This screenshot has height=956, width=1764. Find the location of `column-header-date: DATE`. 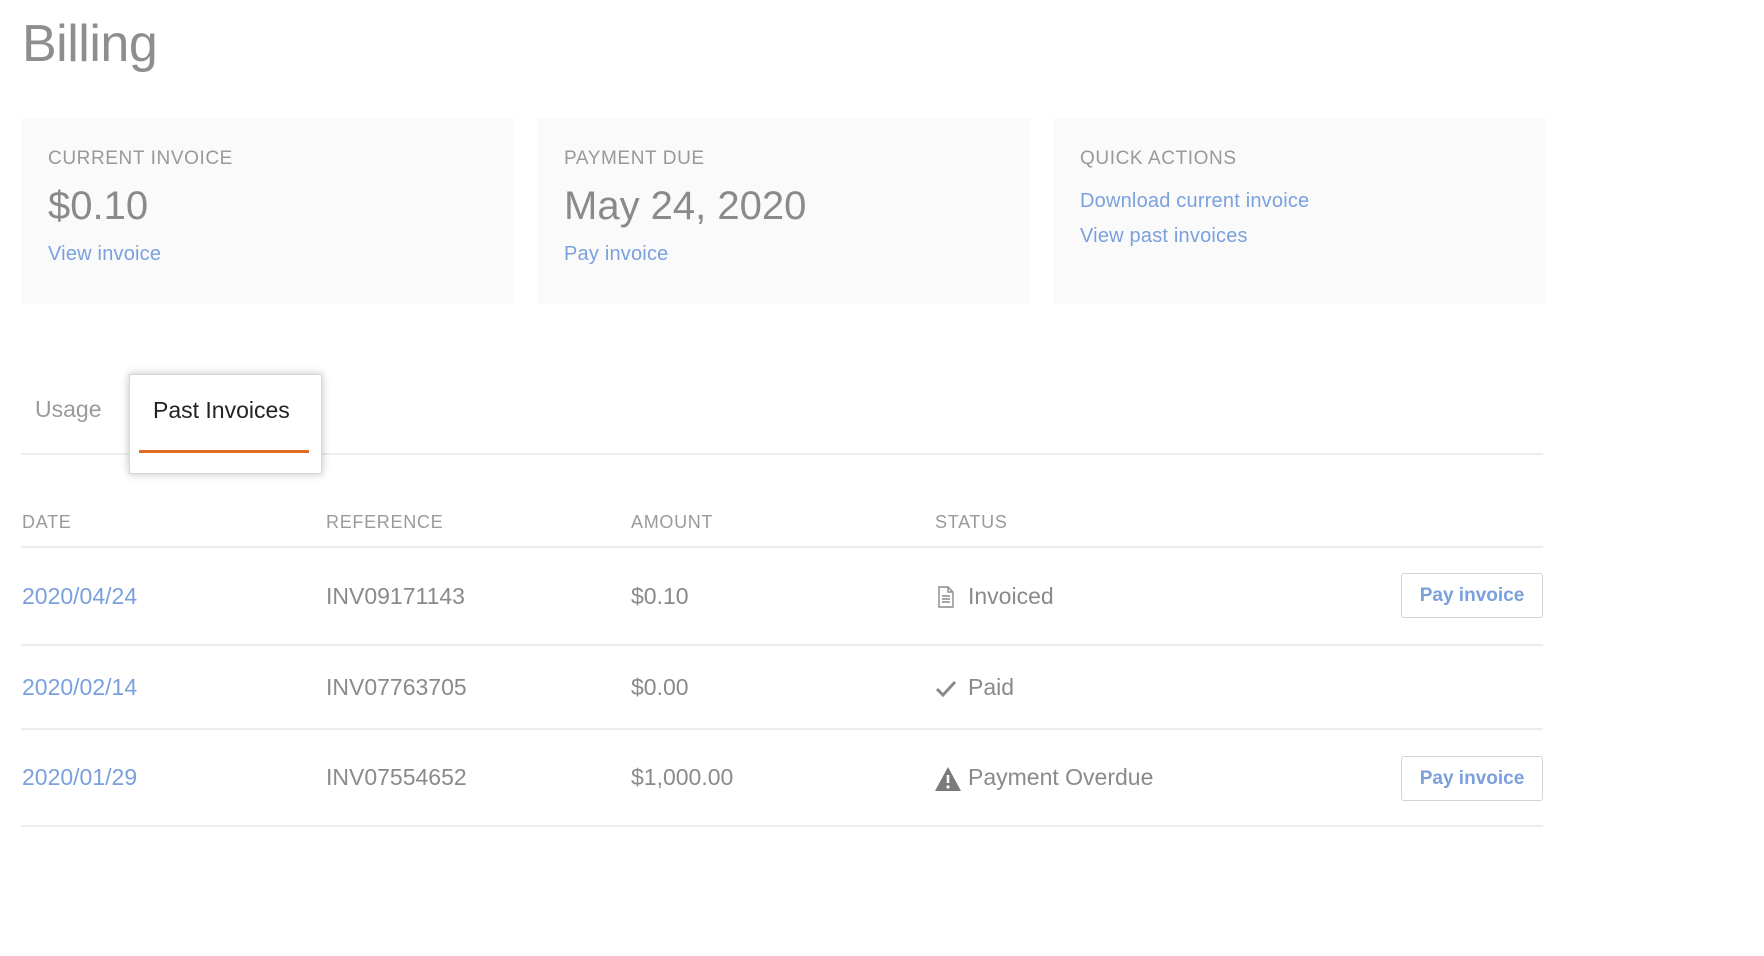

column-header-date: DATE is located at coordinates (47, 522).